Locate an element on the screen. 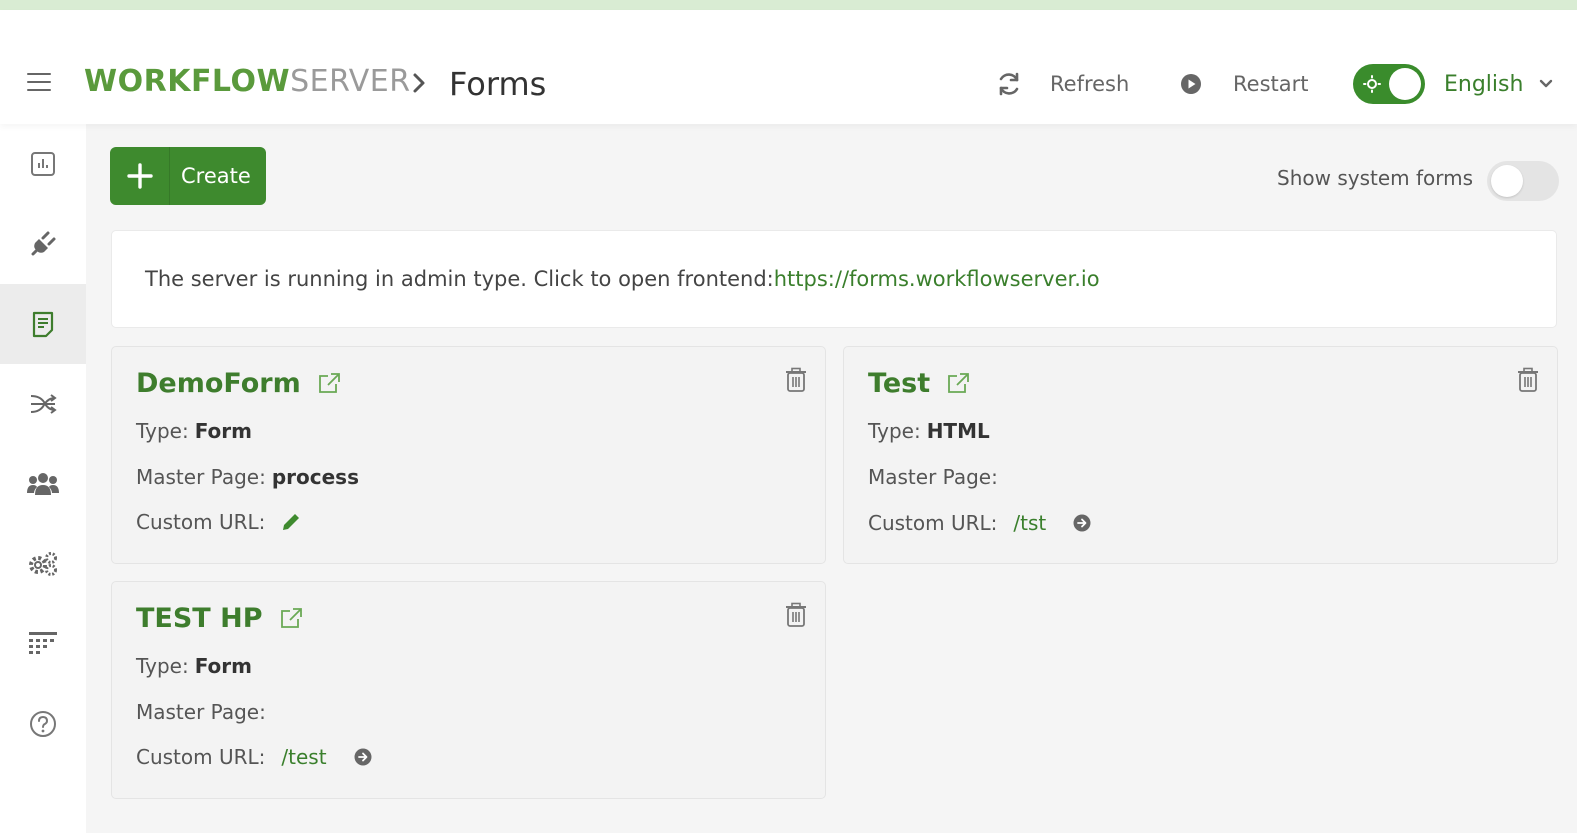  logo-part-server: SERVER is located at coordinates (350, 81).